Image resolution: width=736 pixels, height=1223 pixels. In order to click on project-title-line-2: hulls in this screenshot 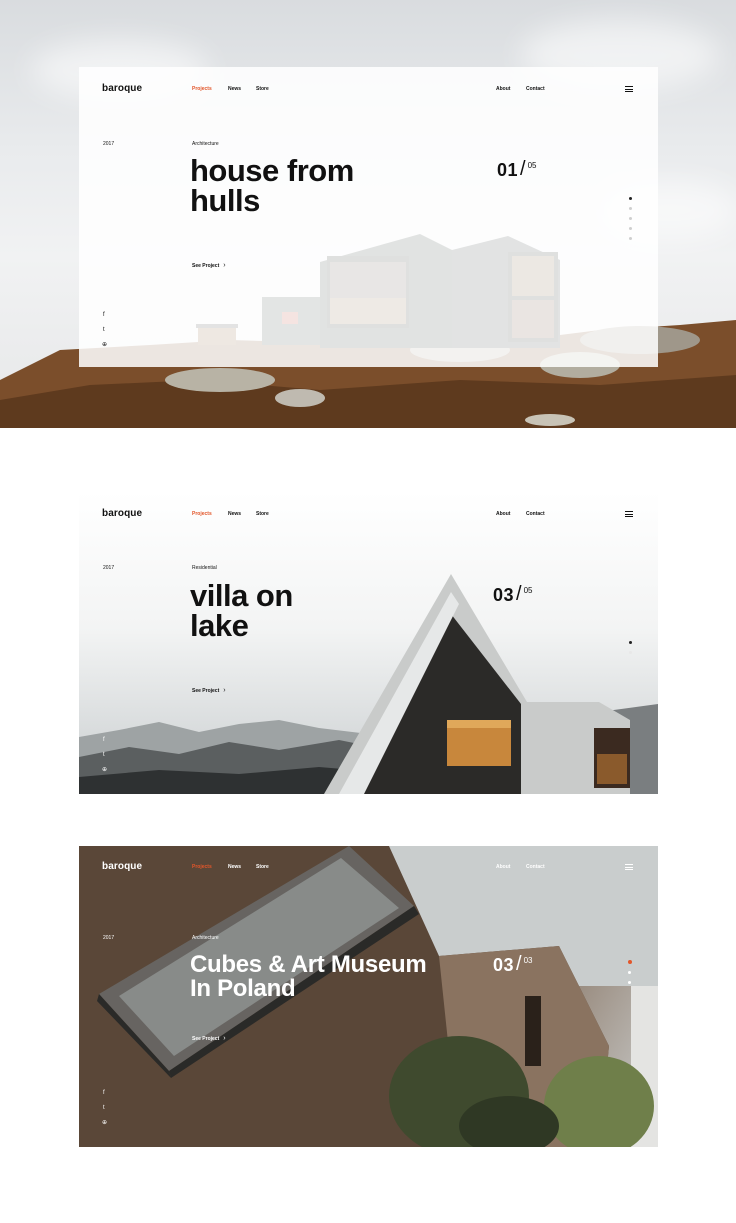, I will do `click(225, 201)`.